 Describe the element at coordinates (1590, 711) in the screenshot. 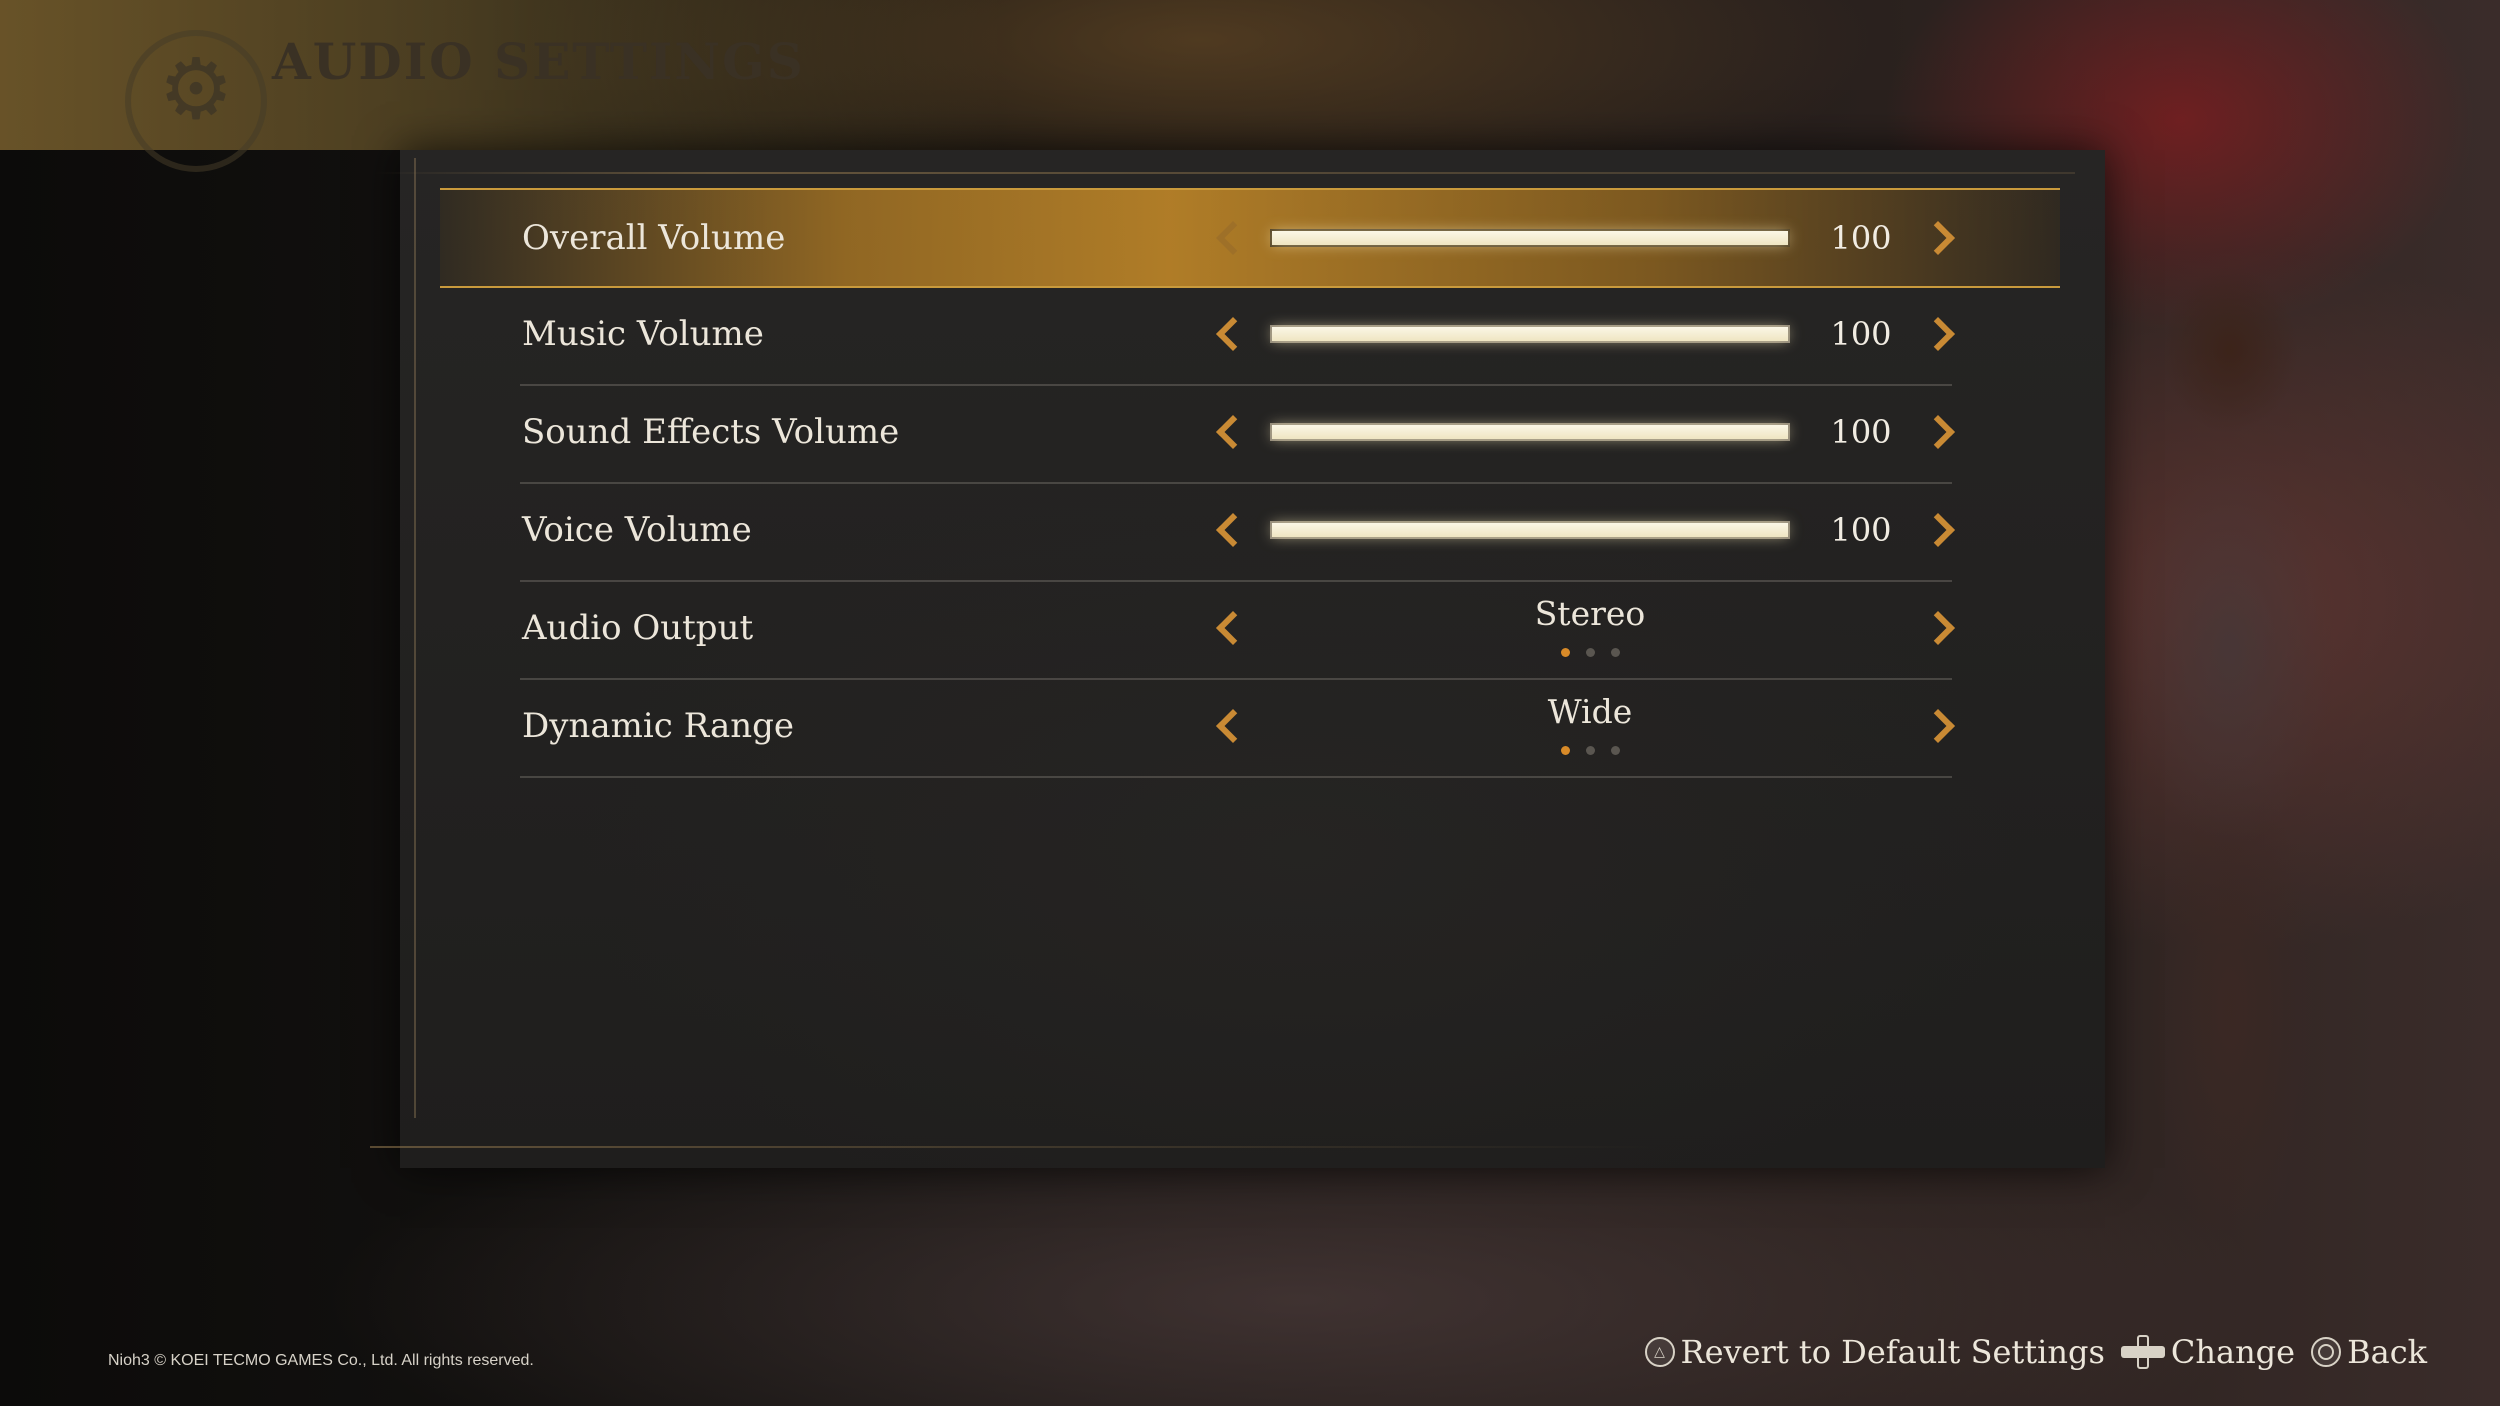

I see `option-value: Wide` at that location.